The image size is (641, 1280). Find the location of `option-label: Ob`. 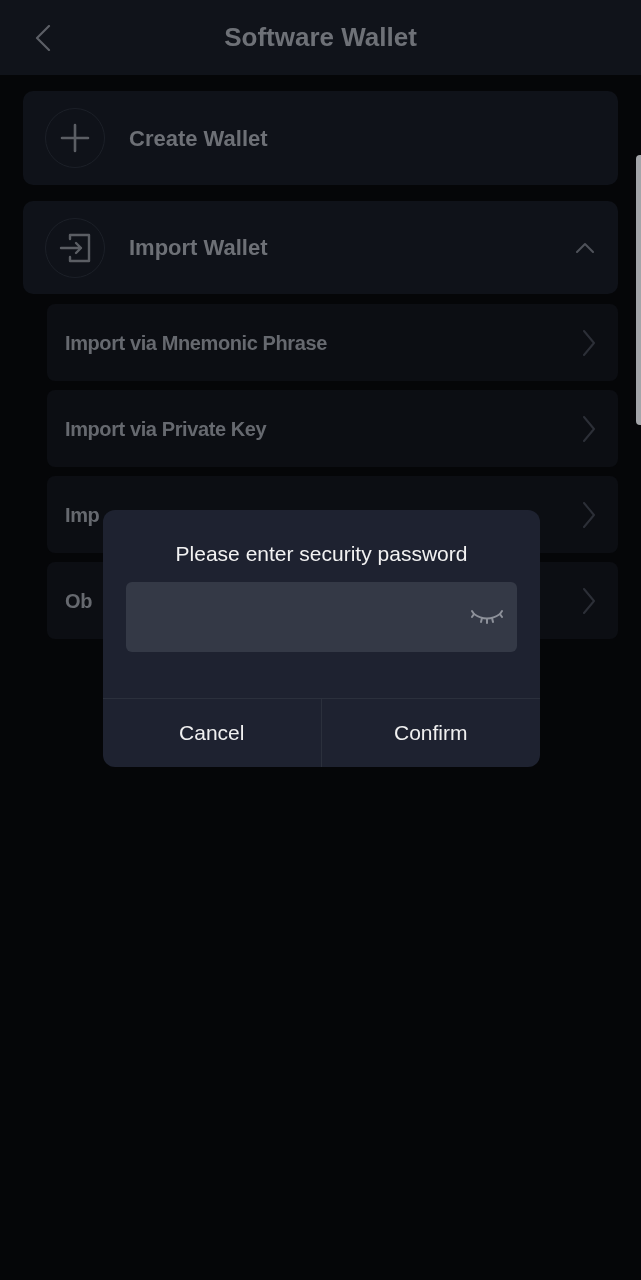

option-label: Ob is located at coordinates (78, 601).